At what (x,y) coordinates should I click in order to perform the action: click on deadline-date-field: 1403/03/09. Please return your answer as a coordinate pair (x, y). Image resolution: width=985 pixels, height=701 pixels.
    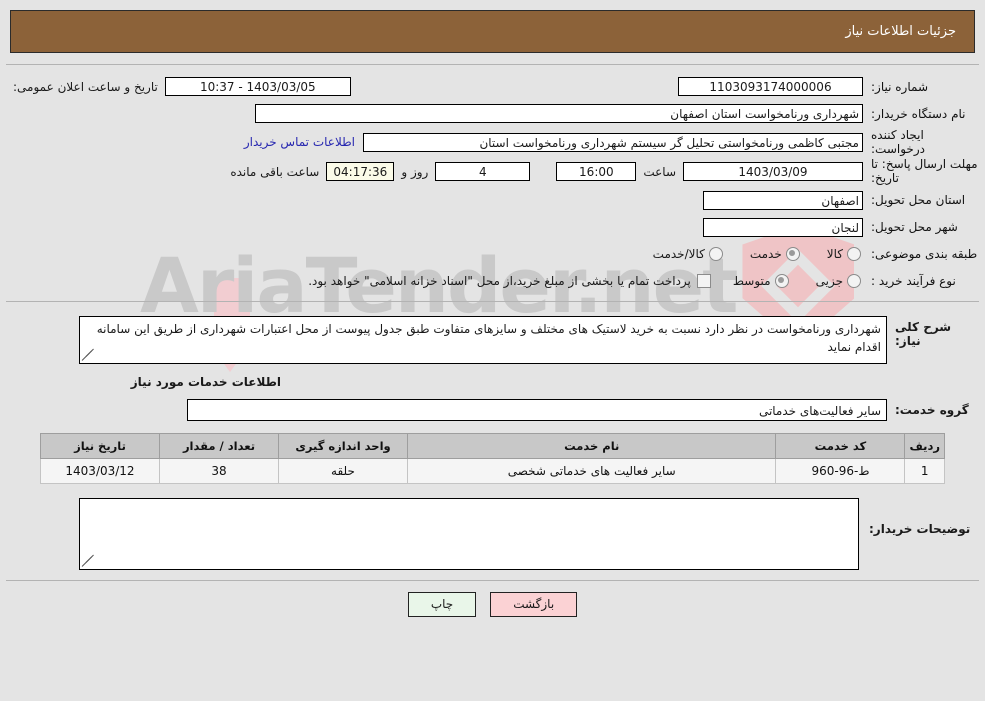
    Looking at the image, I should click on (773, 172).